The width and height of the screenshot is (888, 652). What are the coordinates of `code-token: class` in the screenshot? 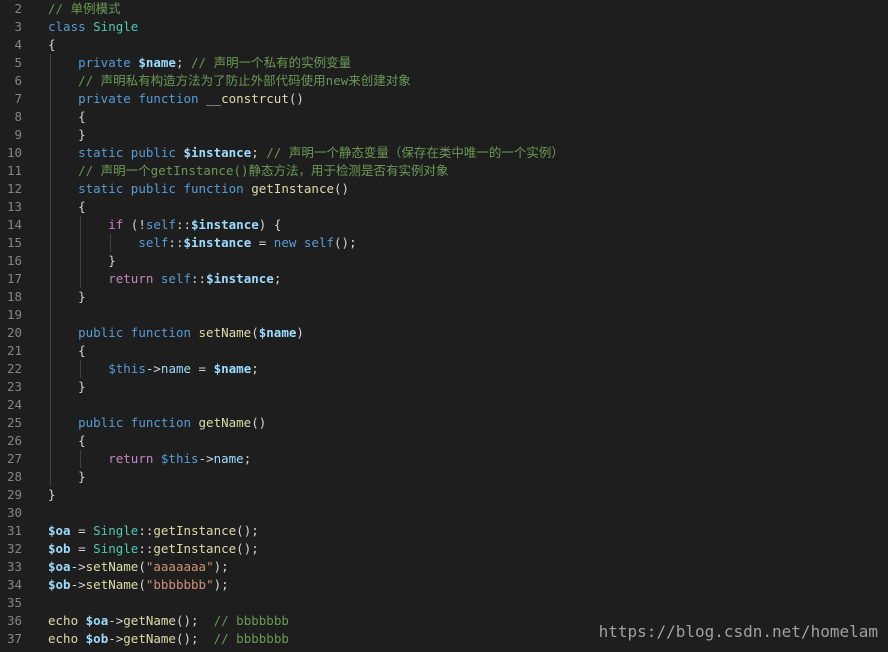 It's located at (71, 26).